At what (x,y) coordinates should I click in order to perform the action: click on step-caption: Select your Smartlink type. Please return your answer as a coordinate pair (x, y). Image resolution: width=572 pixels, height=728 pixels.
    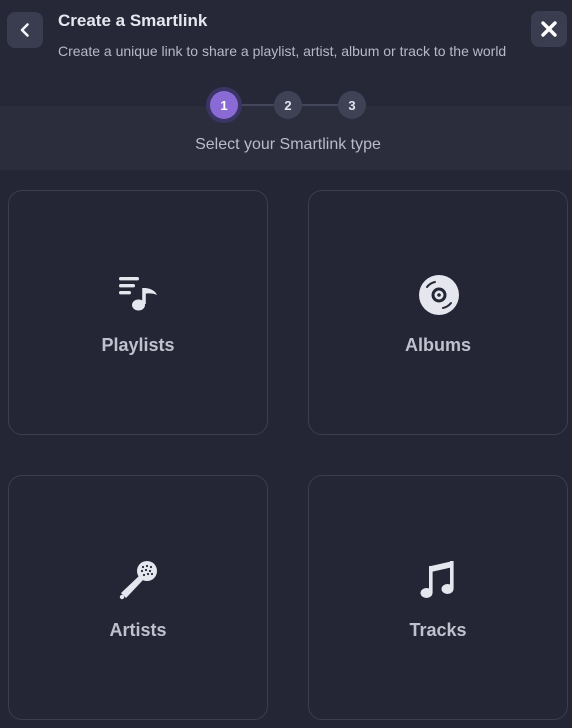
    Looking at the image, I should click on (288, 144).